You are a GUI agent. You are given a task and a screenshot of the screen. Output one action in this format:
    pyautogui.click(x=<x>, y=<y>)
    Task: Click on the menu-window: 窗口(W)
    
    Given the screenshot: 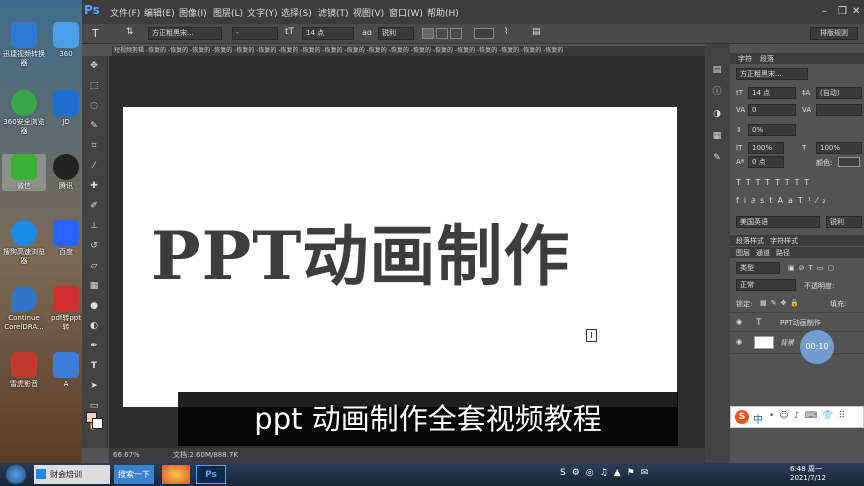 What is the action you would take?
    pyautogui.click(x=406, y=12)
    